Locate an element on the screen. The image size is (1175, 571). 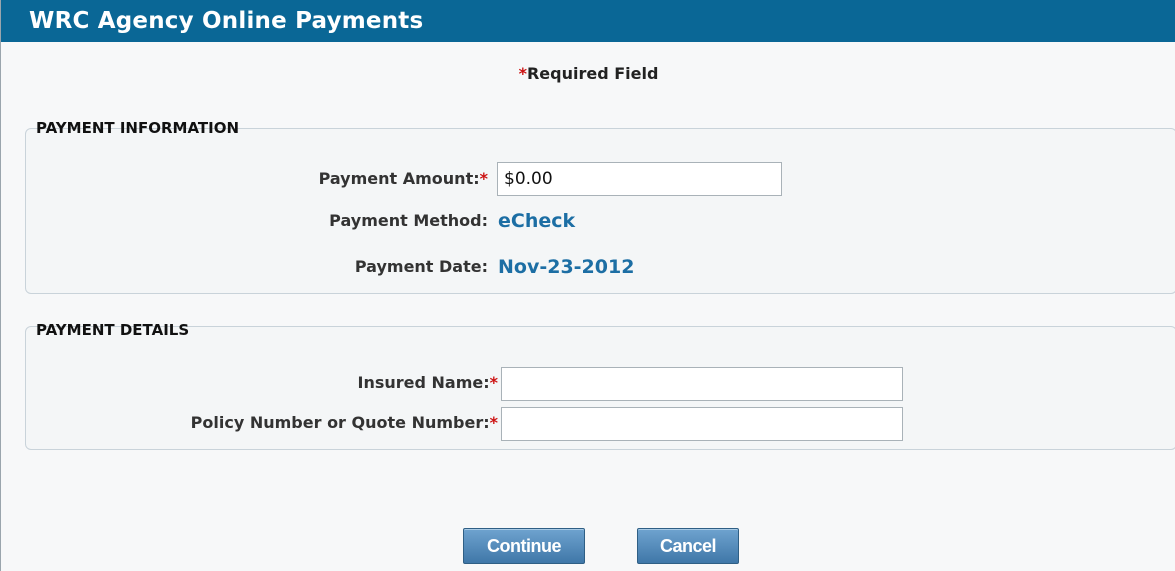
insured-name-row: Insured Name:* is located at coordinates (600, 383).